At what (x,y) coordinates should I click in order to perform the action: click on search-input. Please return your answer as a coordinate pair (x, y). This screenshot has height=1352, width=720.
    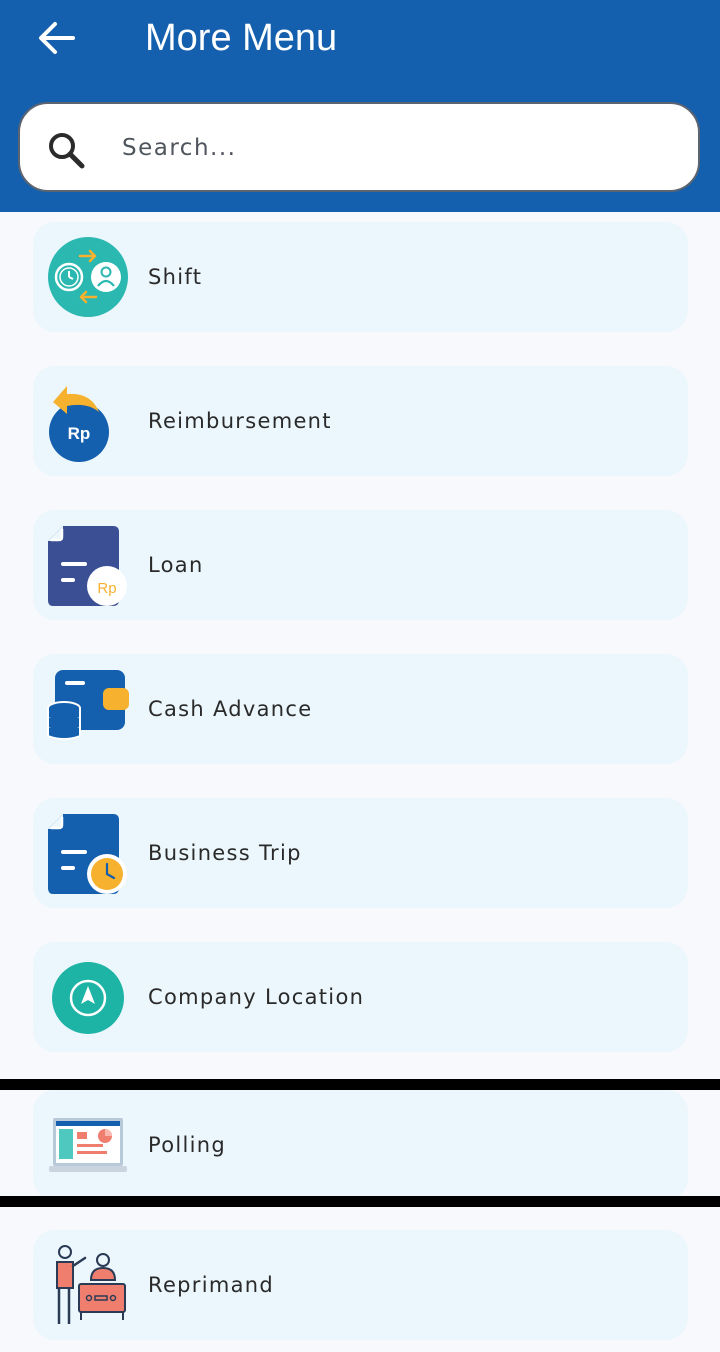
    Looking at the image, I should click on (402, 148).